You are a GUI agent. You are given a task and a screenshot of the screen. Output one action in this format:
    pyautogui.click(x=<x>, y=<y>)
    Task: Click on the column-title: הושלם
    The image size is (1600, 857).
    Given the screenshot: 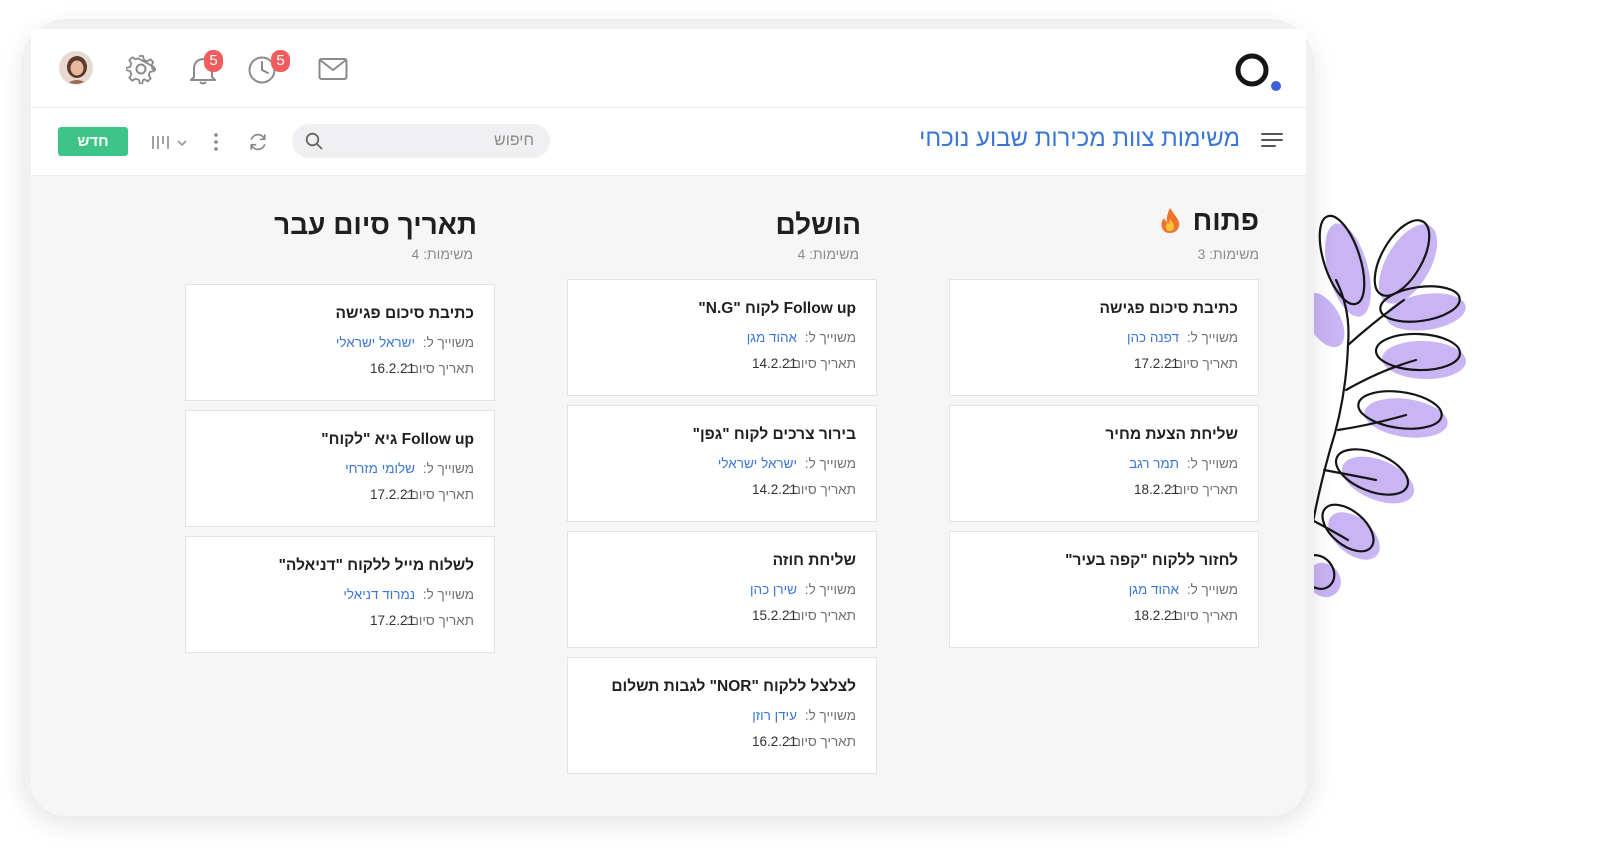 What is the action you would take?
    pyautogui.click(x=818, y=224)
    